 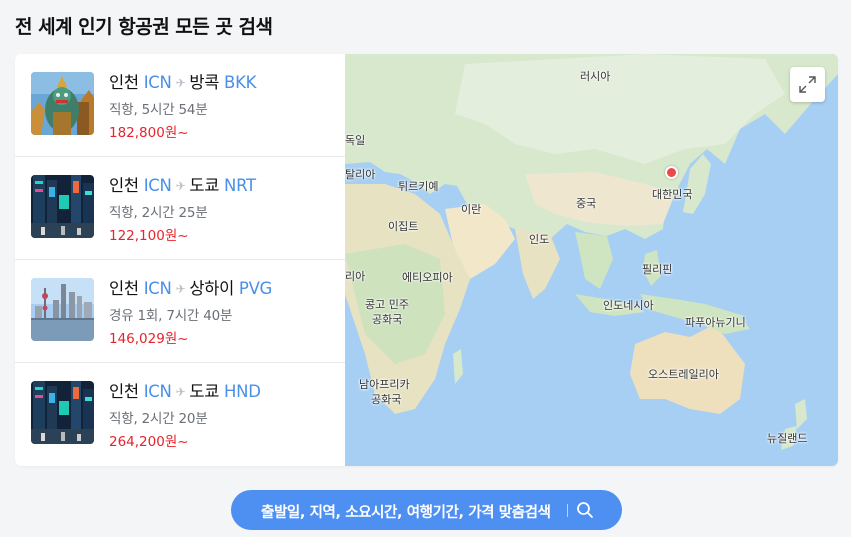 What do you see at coordinates (144, 27) in the screenshot?
I see `section-heading: 전 세계 인기 항공권 모든 곳 검색` at bounding box center [144, 27].